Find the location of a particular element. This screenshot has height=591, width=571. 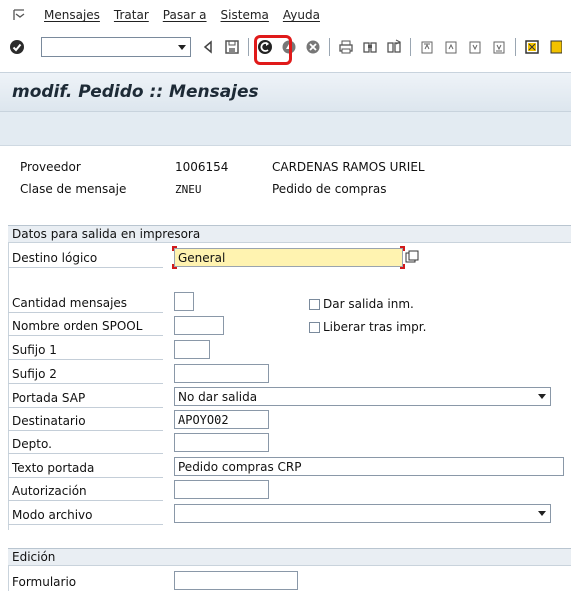

save-icon is located at coordinates (232, 47).